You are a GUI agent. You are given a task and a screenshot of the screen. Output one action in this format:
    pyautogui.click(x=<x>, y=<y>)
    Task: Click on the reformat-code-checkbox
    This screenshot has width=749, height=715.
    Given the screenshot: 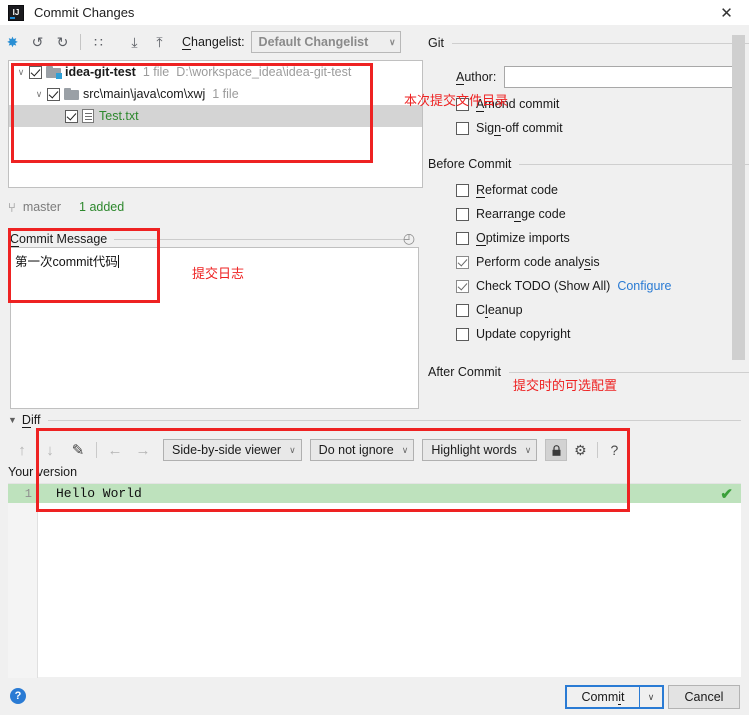 What is the action you would take?
    pyautogui.click(x=462, y=190)
    